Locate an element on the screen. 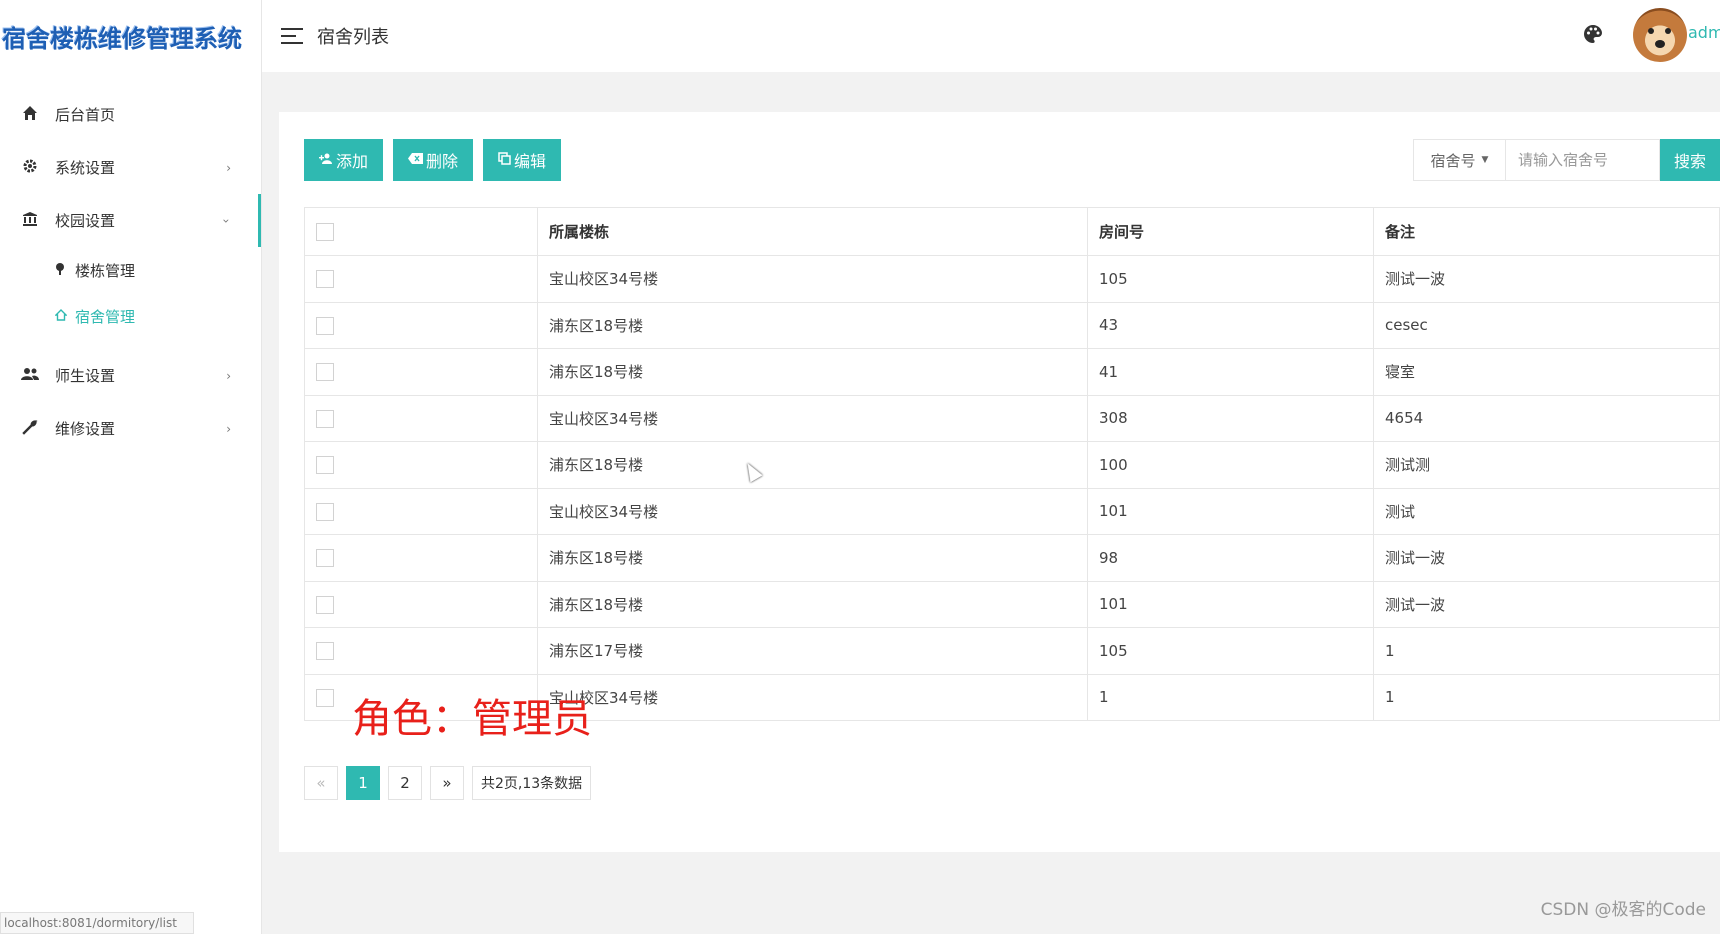  edit-button: 编辑 is located at coordinates (522, 160).